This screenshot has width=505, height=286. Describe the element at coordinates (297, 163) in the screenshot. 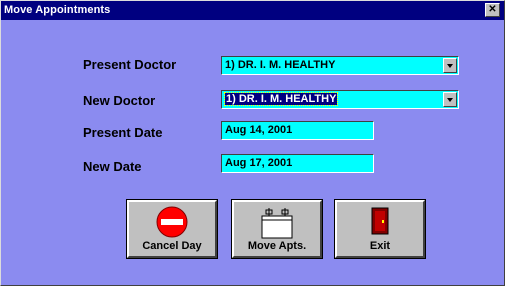

I see `new-date-field: Aug 17, 2001` at that location.